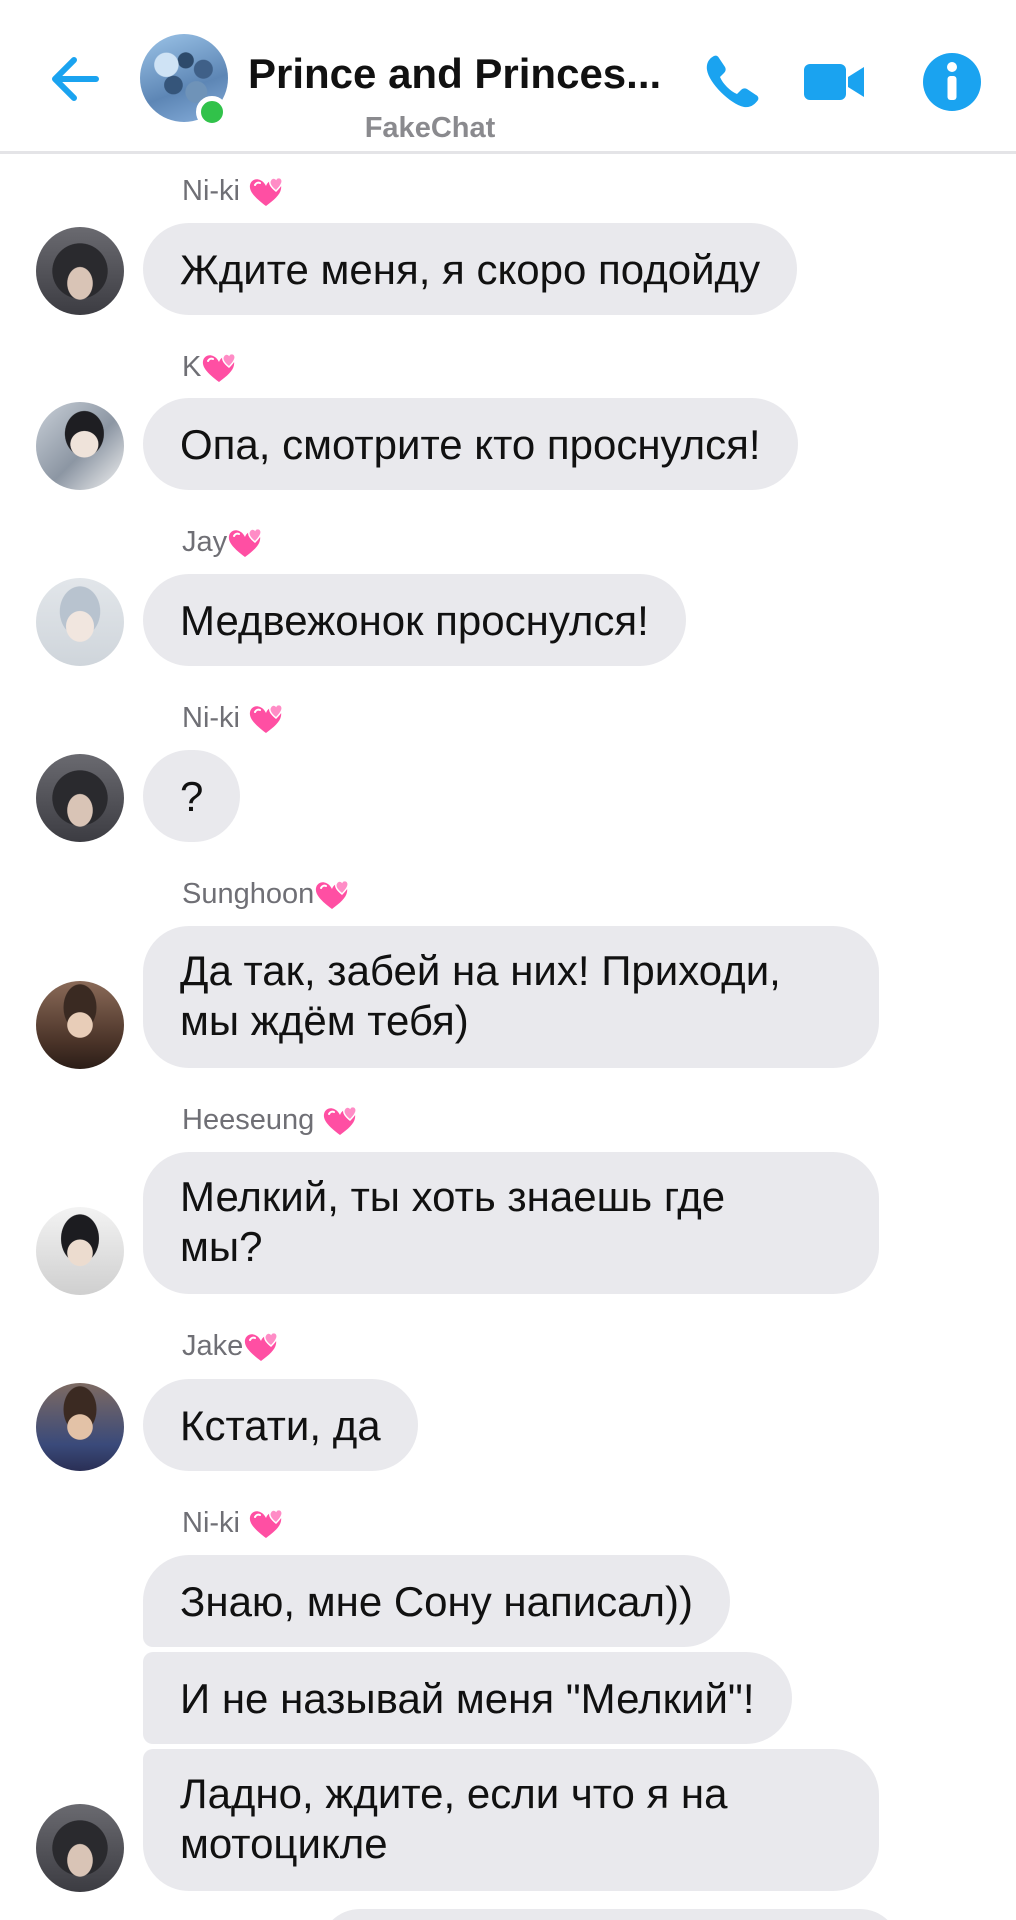  What do you see at coordinates (205, 541) in the screenshot?
I see `sender-name-text: Jay` at bounding box center [205, 541].